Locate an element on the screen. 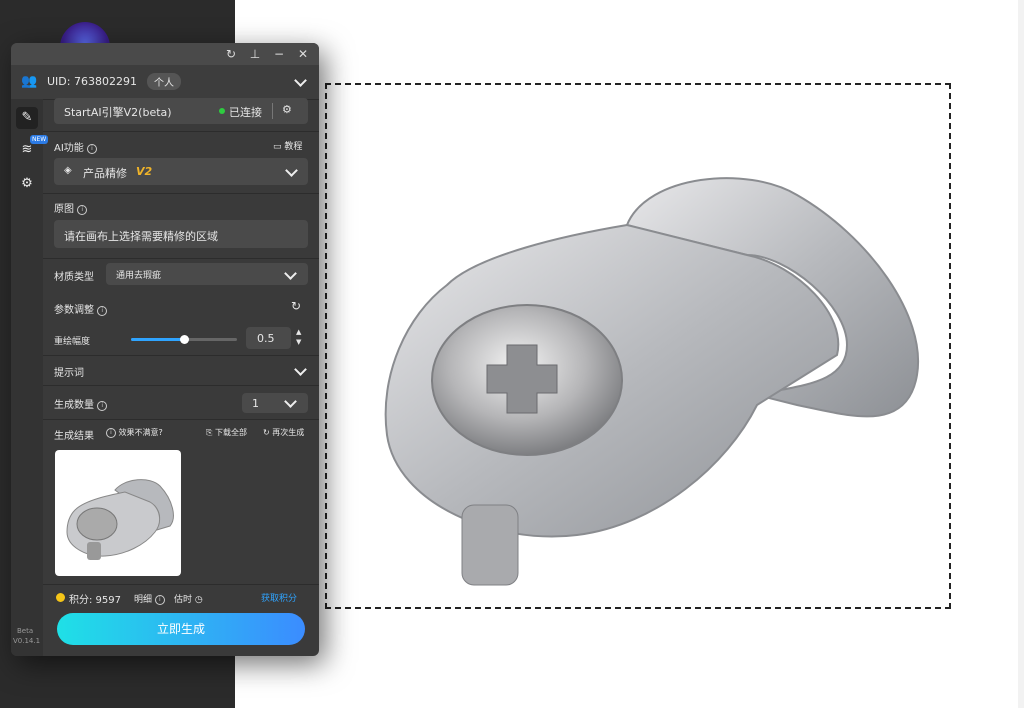 Image resolution: width=1024 pixels, height=708 pixels. new-badge: NEW is located at coordinates (39, 139).